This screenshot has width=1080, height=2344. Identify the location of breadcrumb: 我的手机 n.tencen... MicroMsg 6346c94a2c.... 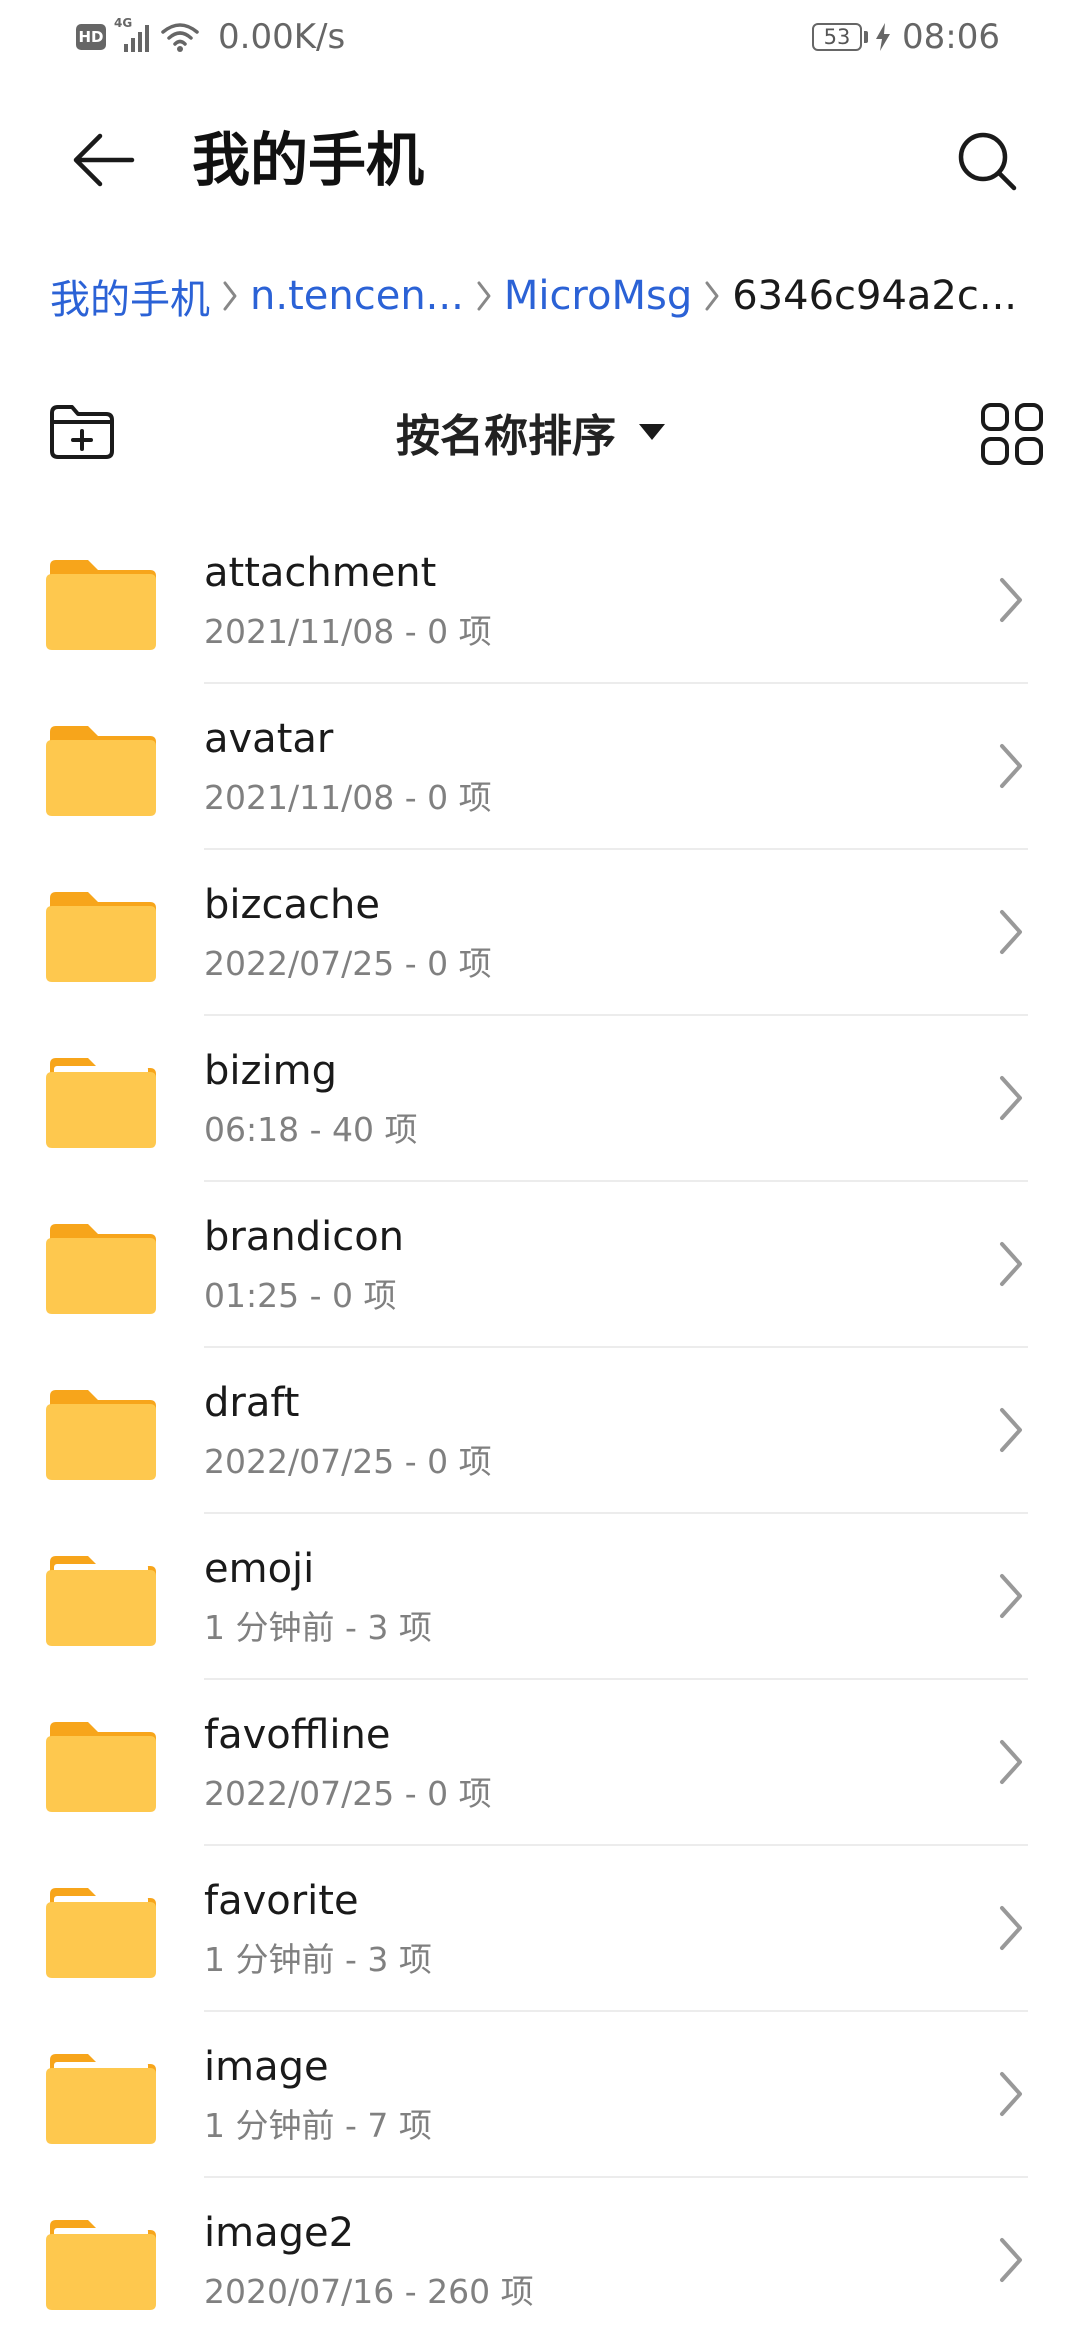
(550, 296).